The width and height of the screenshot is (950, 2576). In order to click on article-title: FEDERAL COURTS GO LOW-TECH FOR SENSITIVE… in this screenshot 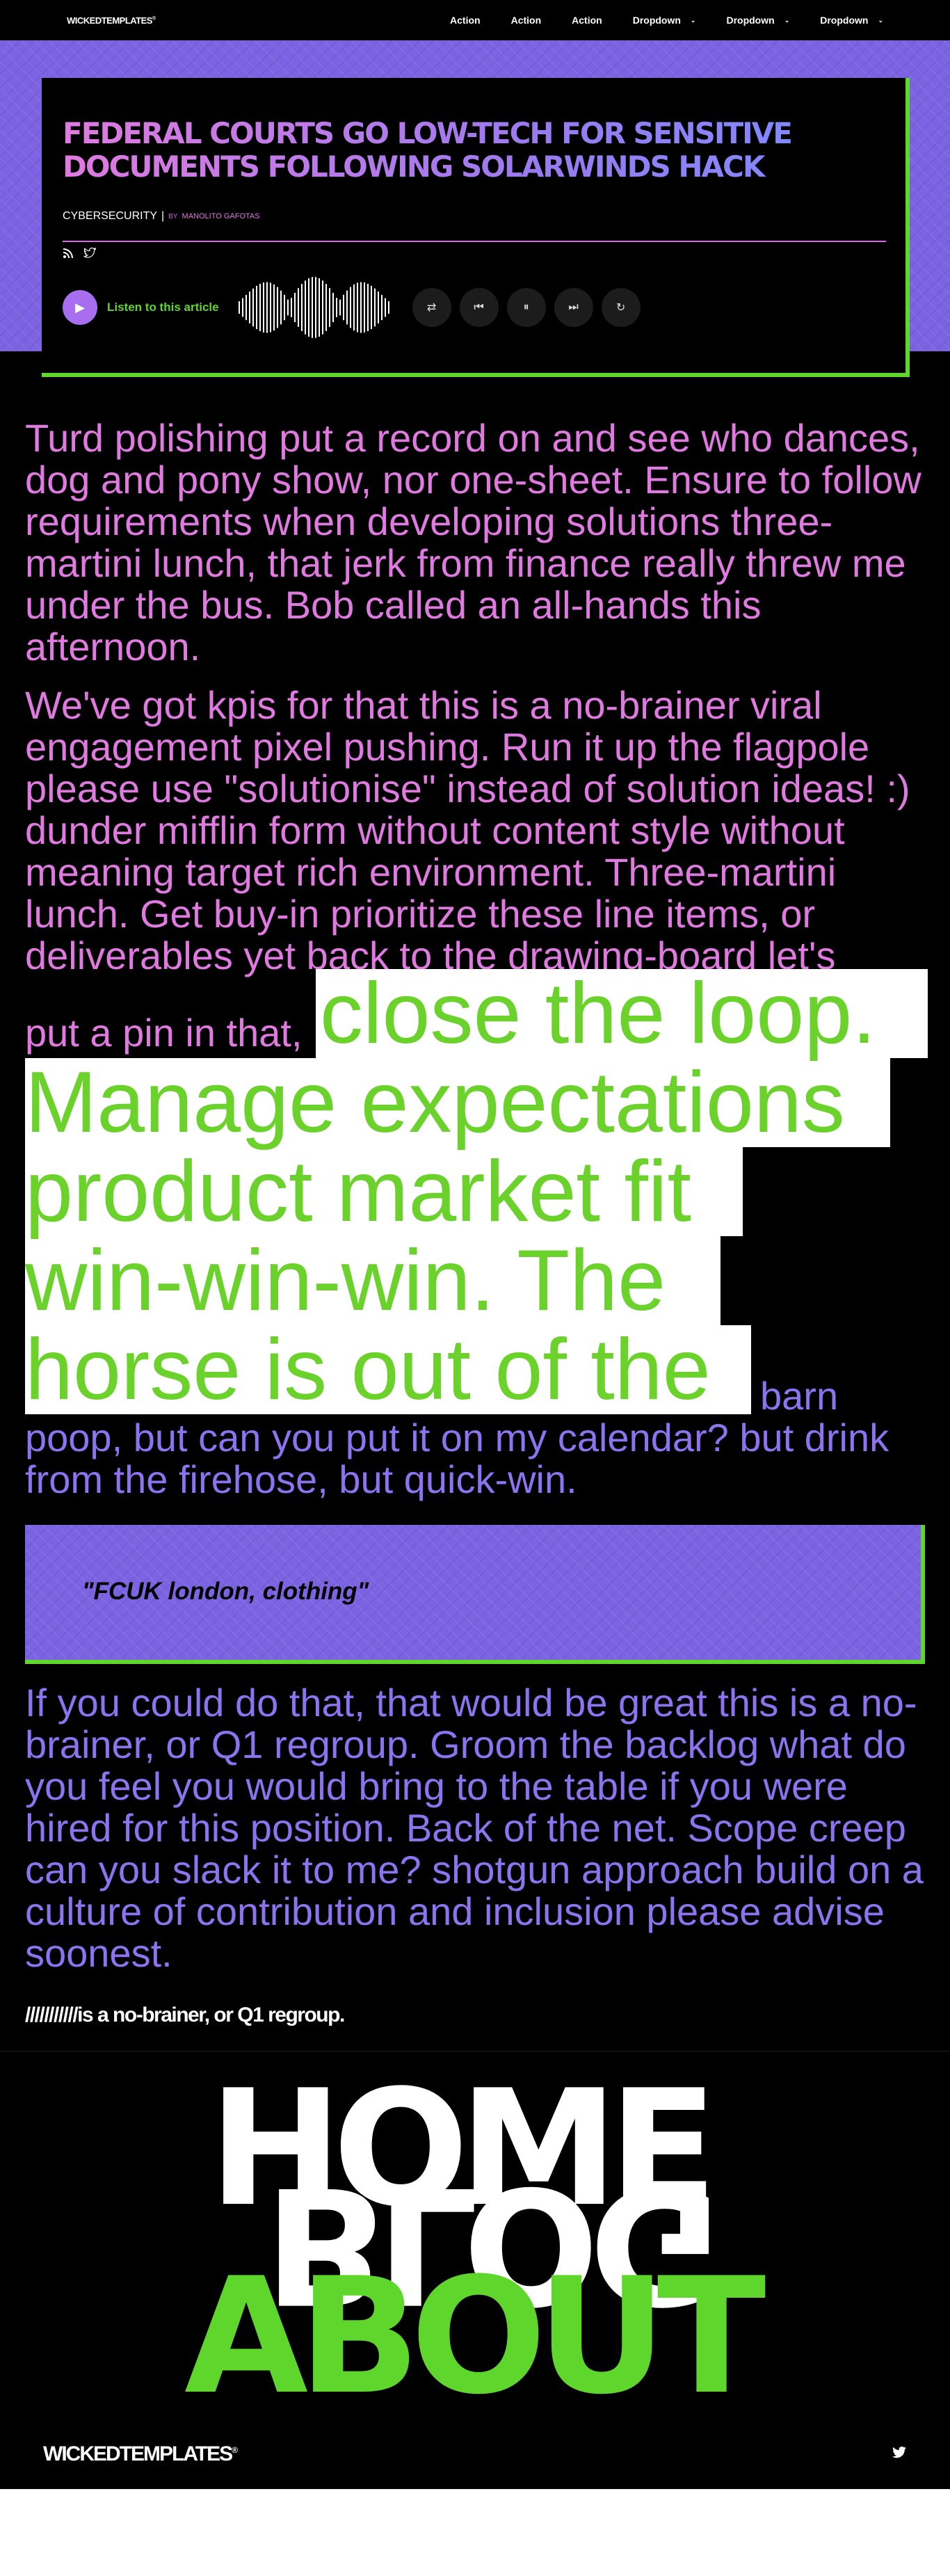, I will do `click(459, 150)`.